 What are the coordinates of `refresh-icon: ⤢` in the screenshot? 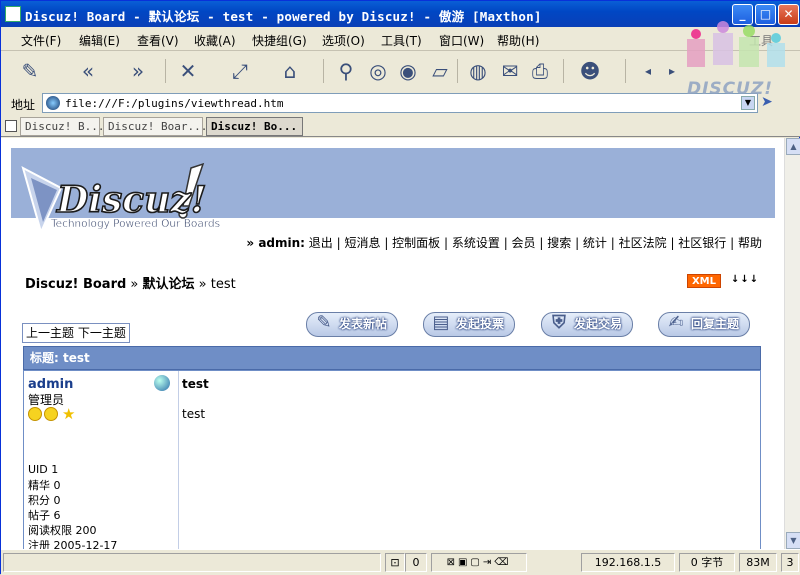 It's located at (240, 71).